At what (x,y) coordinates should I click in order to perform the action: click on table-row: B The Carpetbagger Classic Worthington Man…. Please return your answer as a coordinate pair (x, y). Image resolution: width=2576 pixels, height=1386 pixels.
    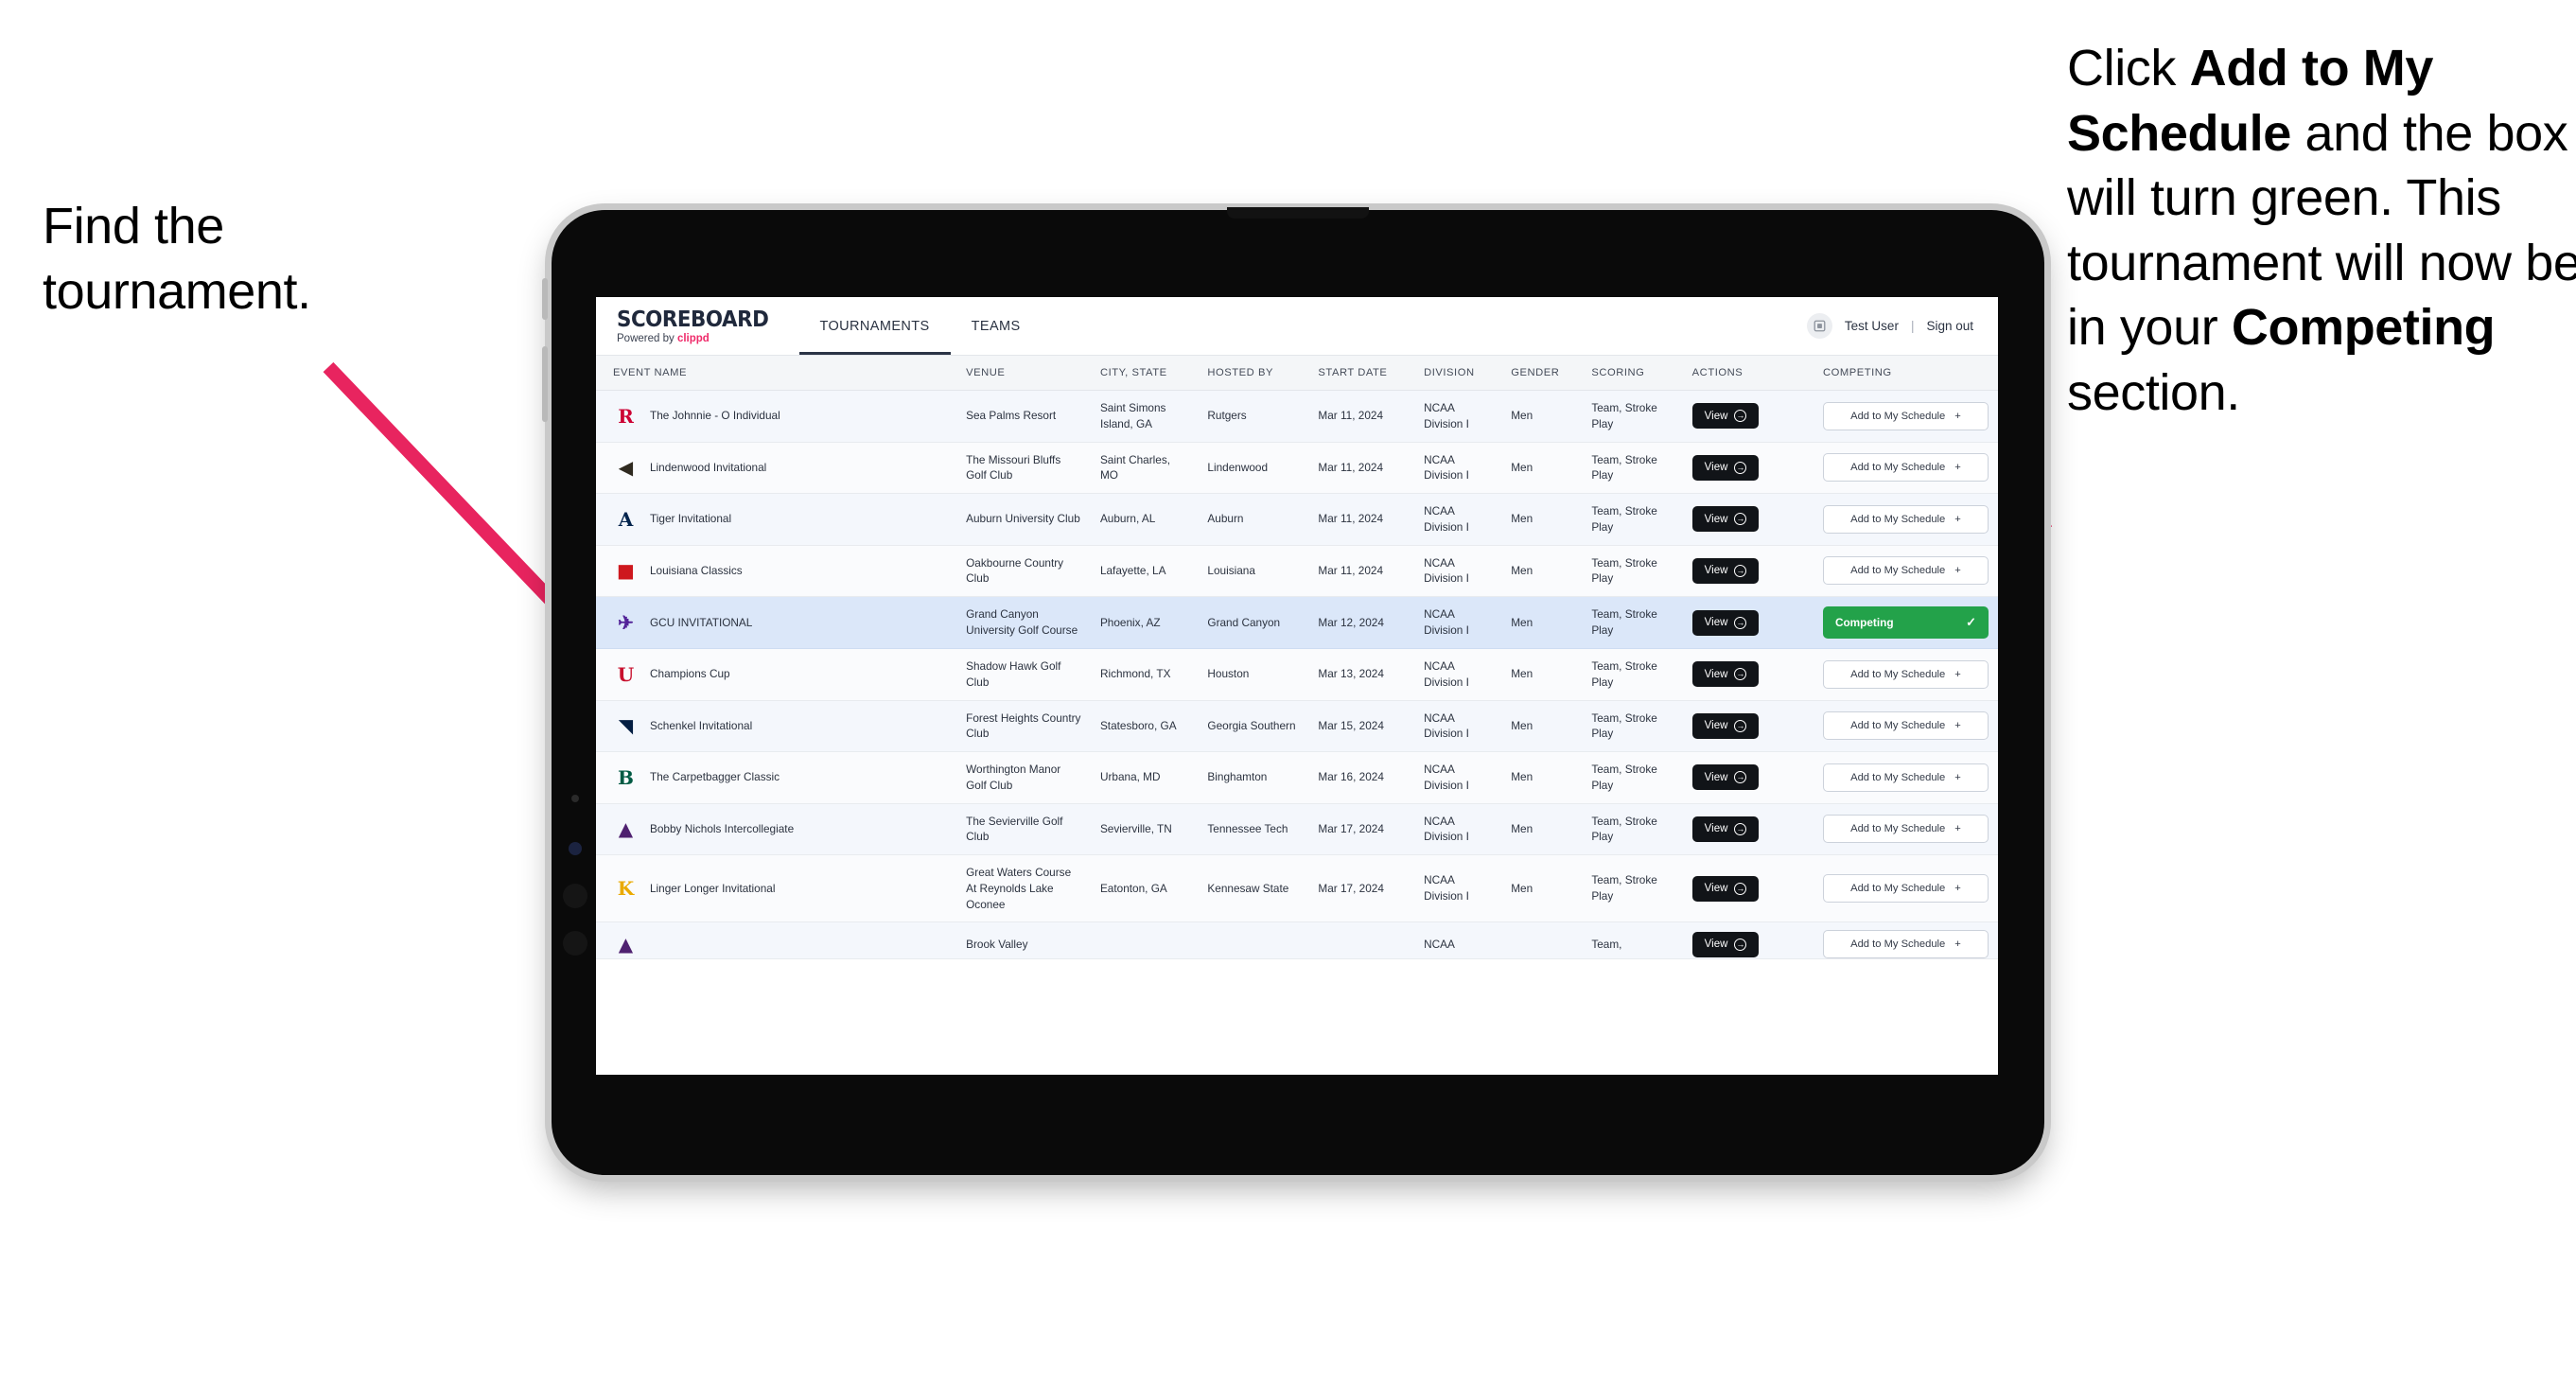
    Looking at the image, I should click on (1297, 777).